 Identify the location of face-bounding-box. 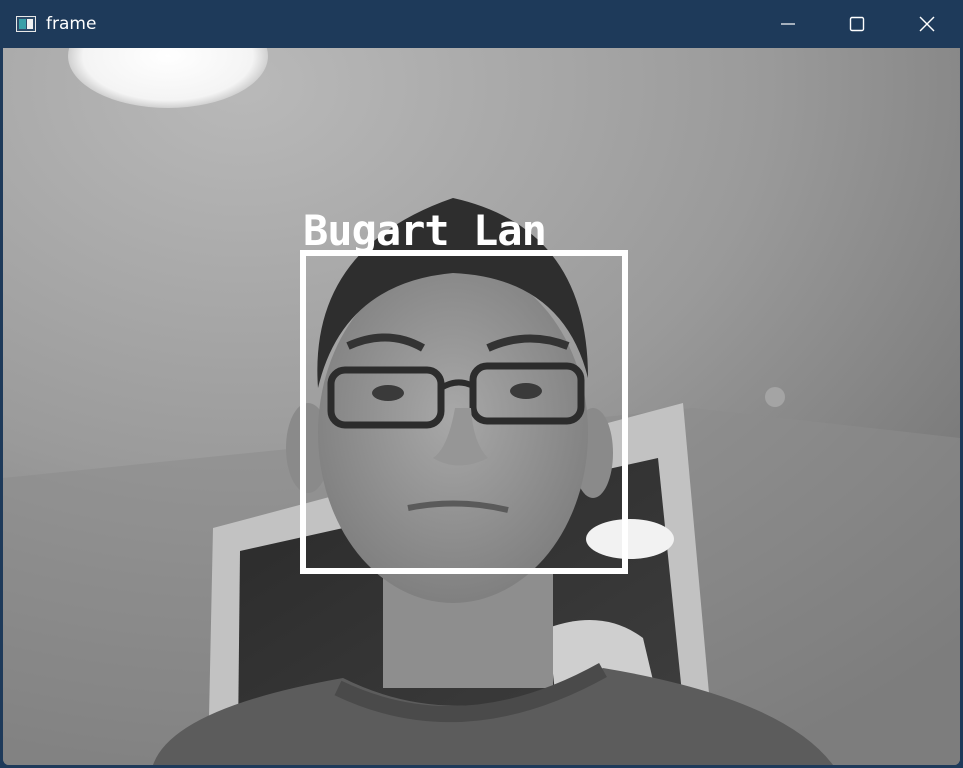
(464, 412).